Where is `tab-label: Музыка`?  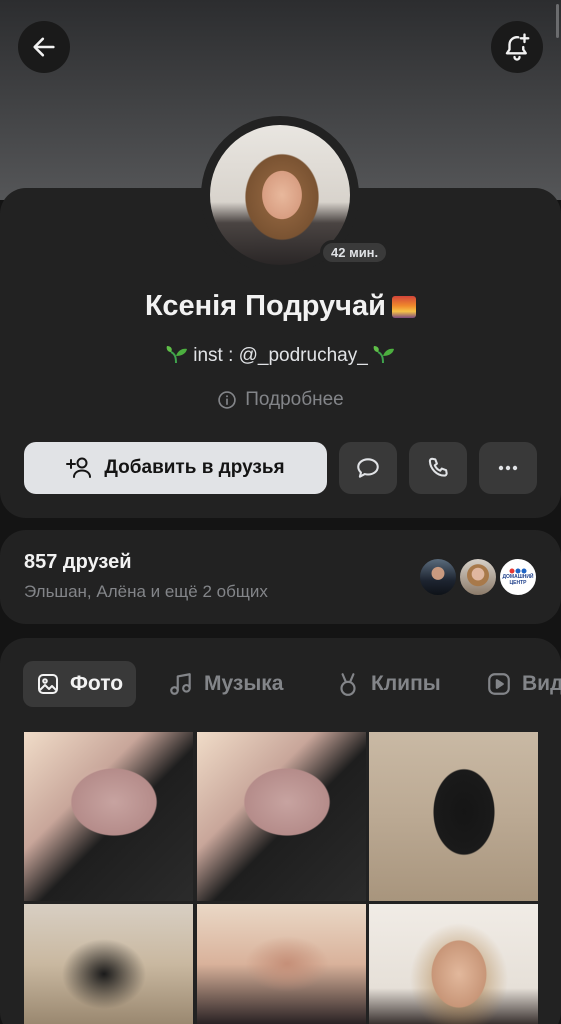
tab-label: Музыка is located at coordinates (244, 683).